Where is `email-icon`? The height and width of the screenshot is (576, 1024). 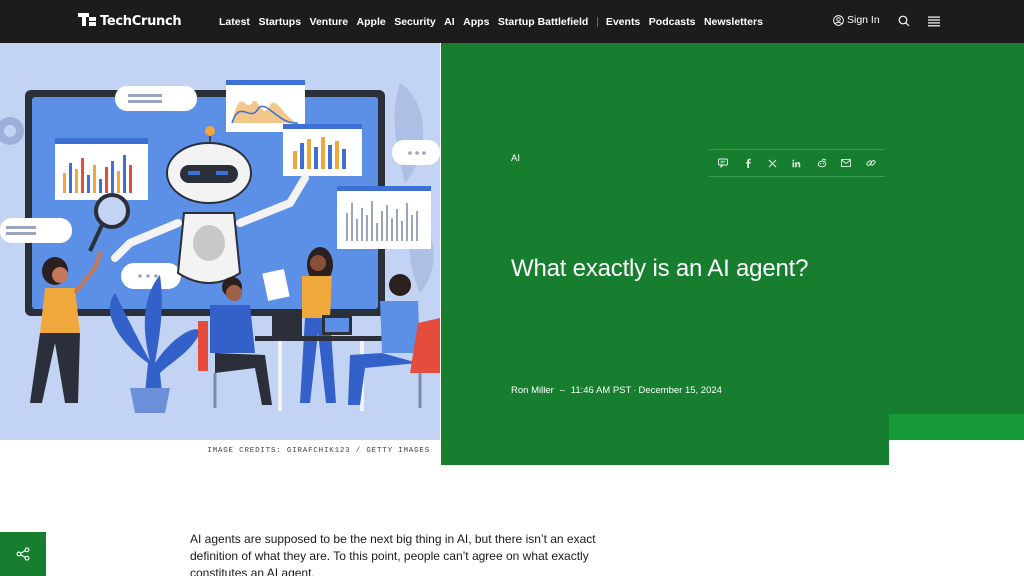
email-icon is located at coordinates (846, 163).